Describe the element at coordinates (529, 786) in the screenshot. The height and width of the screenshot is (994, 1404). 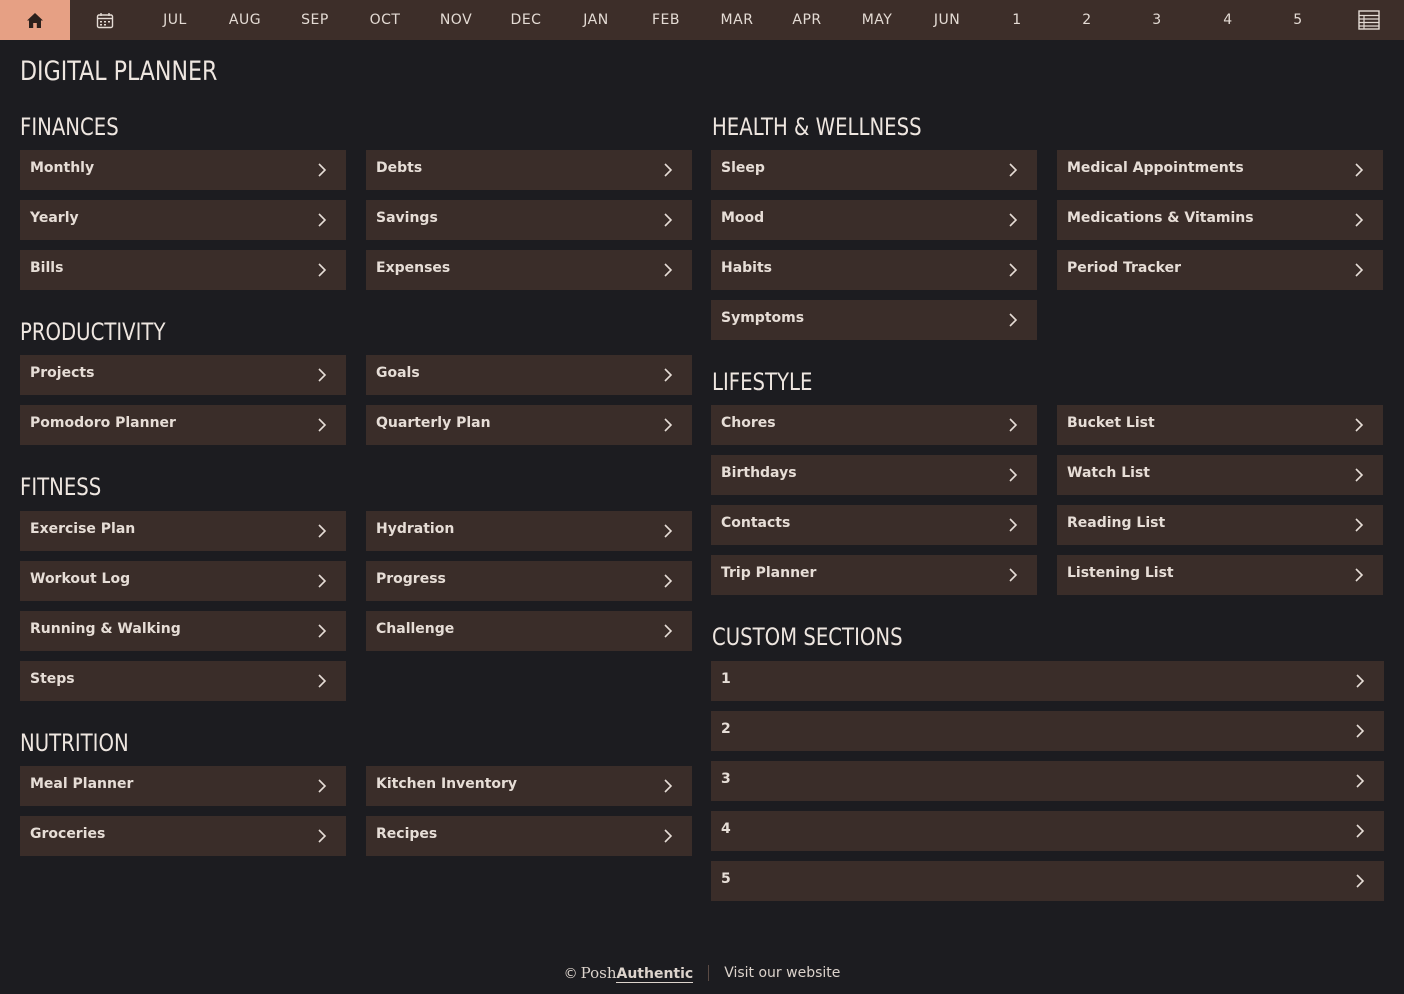
I see `link-kitchen-inventory: Kitchen Inventory` at that location.